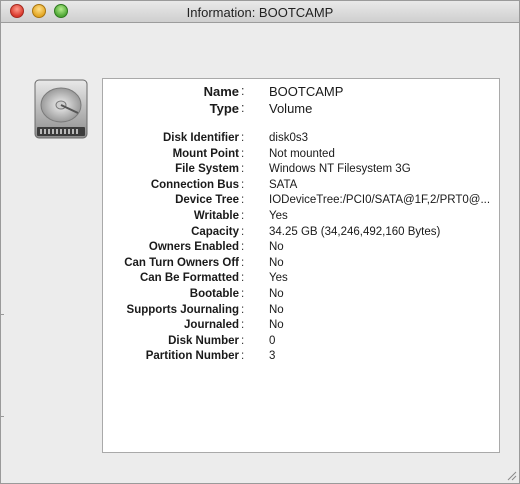 The width and height of the screenshot is (520, 484). I want to click on info-row: Mount Point: Not mounted, so click(302, 156).